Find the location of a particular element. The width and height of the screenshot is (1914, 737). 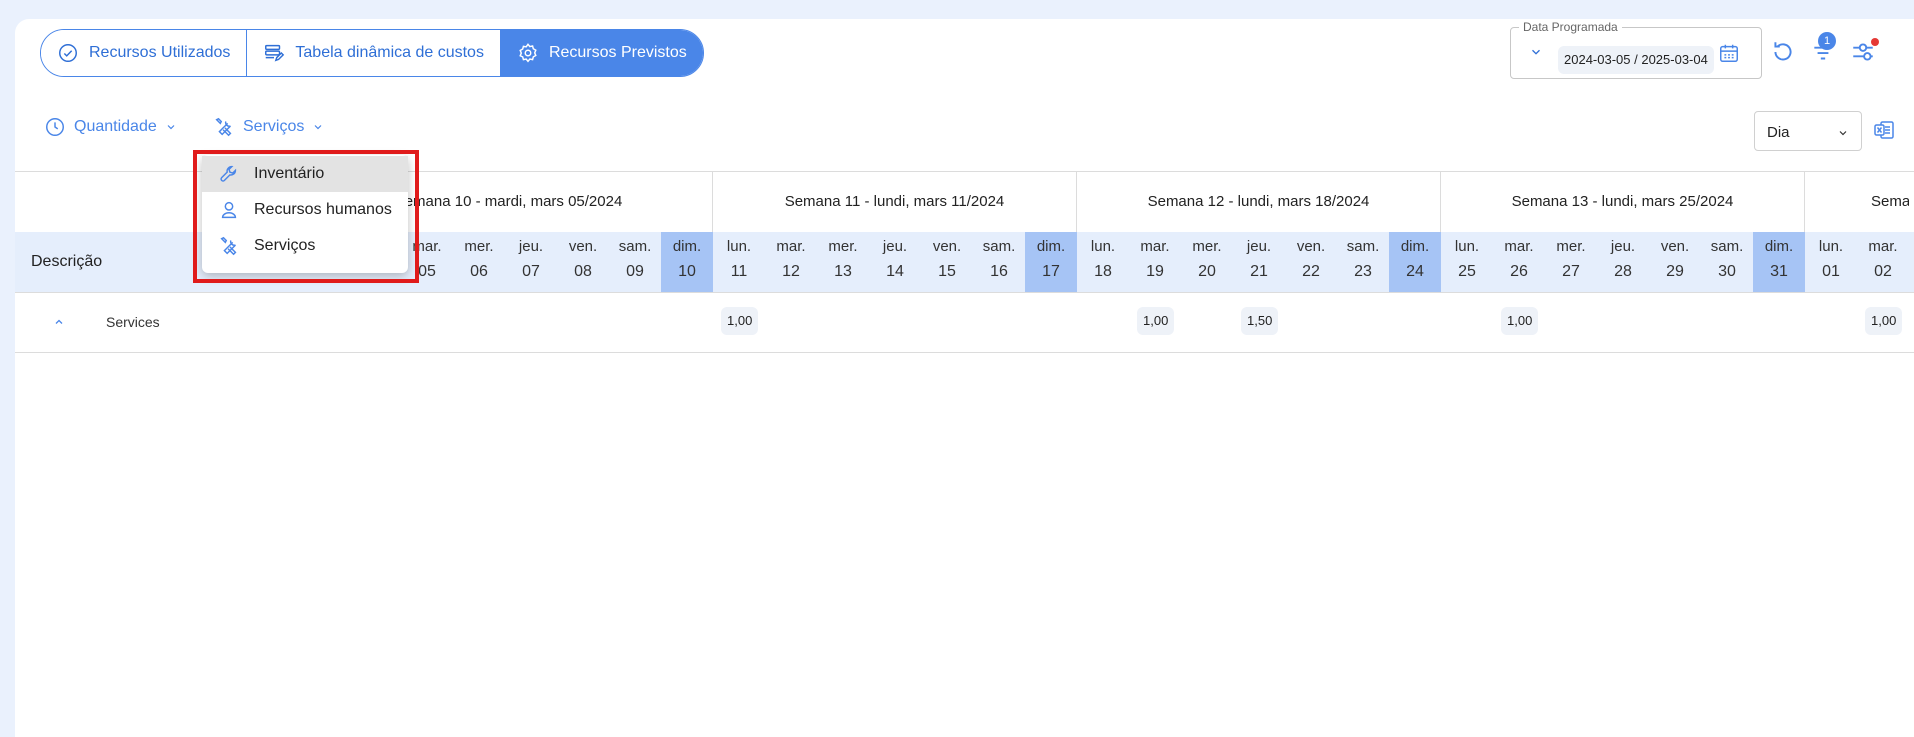

day-number: 28 is located at coordinates (1623, 271).